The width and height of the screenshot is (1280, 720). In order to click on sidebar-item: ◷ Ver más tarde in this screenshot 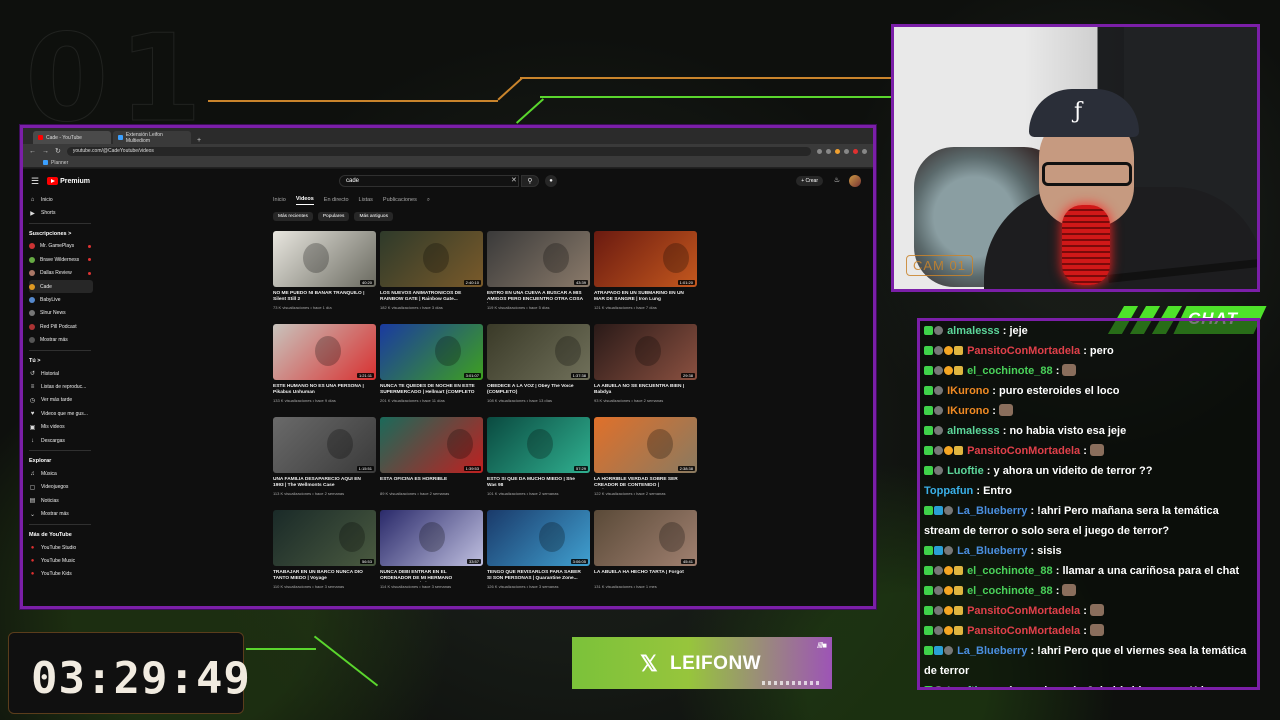, I will do `click(63, 400)`.